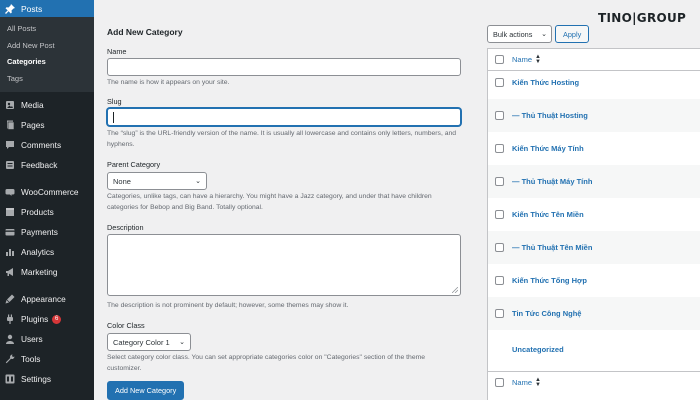 The height and width of the screenshot is (400, 700). What do you see at coordinates (10, 379) in the screenshot?
I see `settings-icon` at bounding box center [10, 379].